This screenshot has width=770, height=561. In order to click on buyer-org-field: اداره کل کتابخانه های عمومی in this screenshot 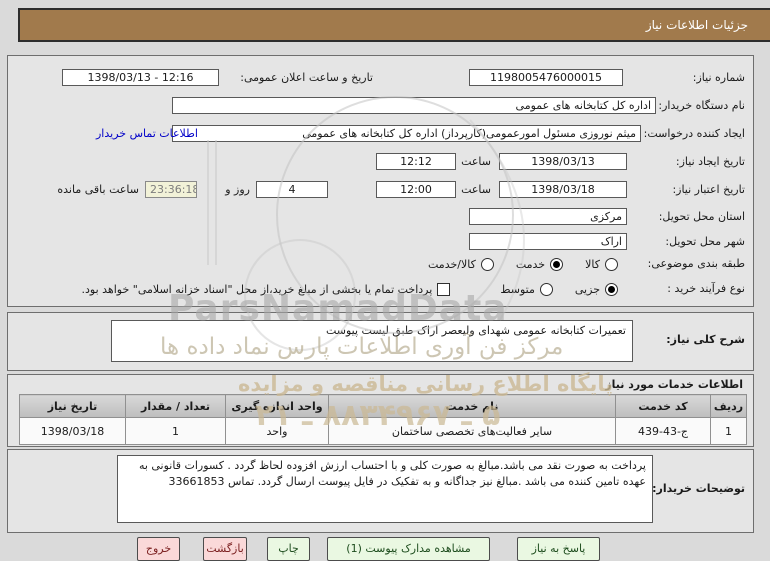, I will do `click(414, 105)`.